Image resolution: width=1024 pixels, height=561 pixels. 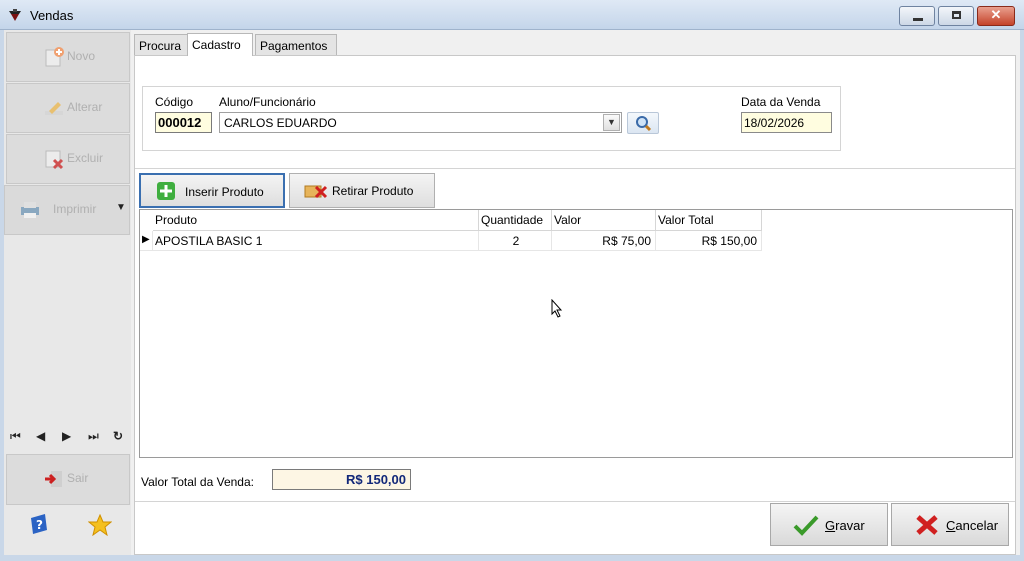 I want to click on codigo-label: Código, so click(x=174, y=102).